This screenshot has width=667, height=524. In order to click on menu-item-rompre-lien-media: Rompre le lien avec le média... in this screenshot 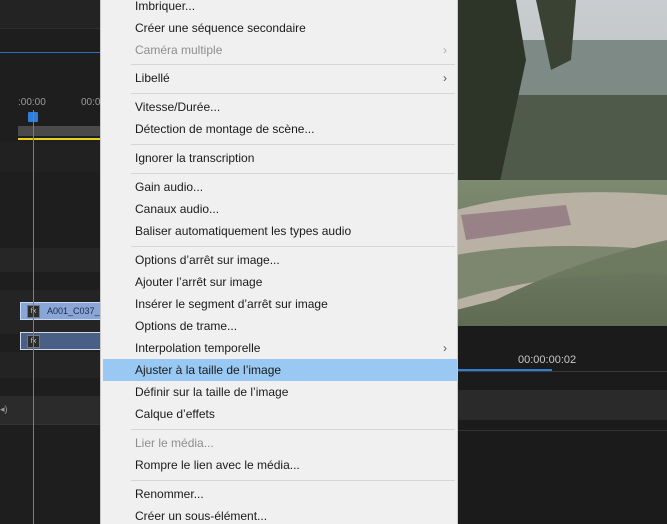, I will do `click(280, 465)`.